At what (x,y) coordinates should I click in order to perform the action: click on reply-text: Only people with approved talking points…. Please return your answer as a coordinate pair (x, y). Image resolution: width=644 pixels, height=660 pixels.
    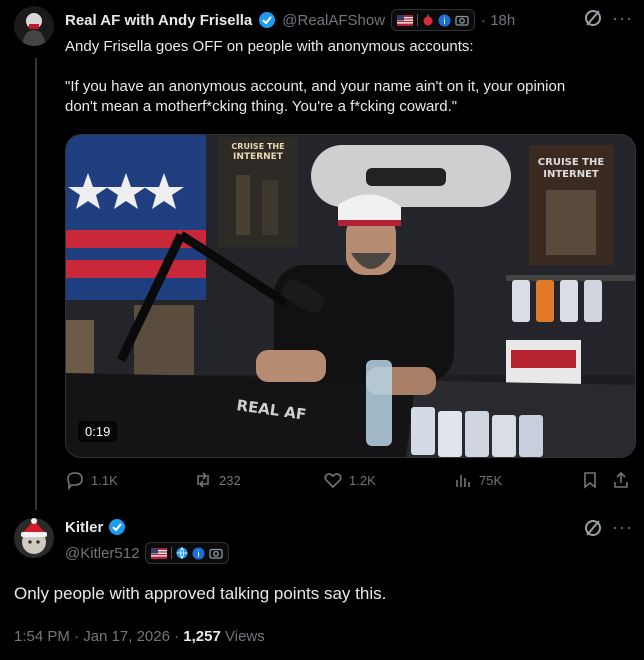
    Looking at the image, I should click on (200, 593).